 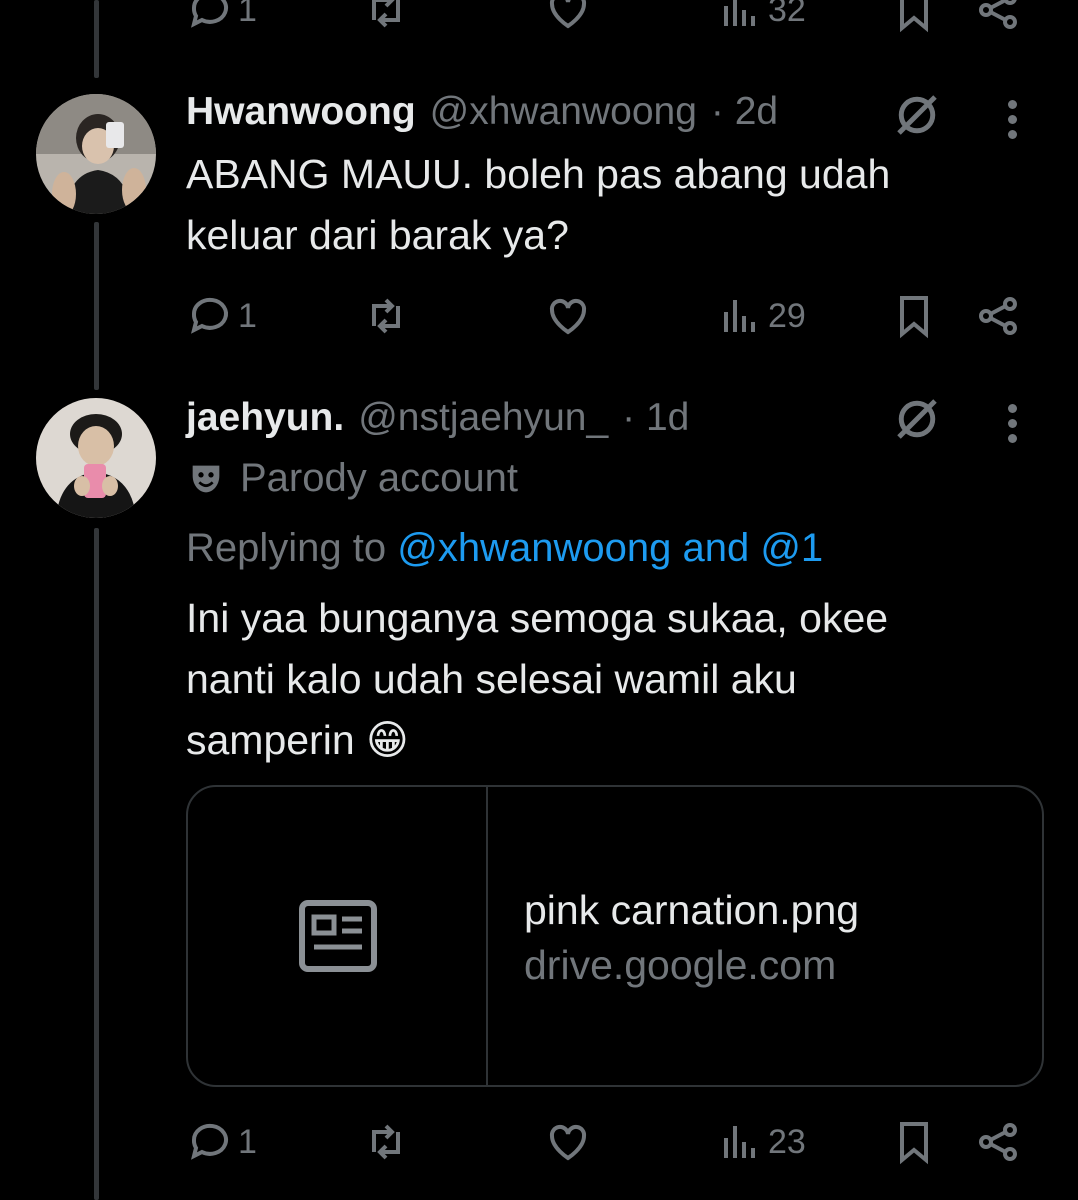 What do you see at coordinates (787, 315) in the screenshot?
I see `views-count: 29` at bounding box center [787, 315].